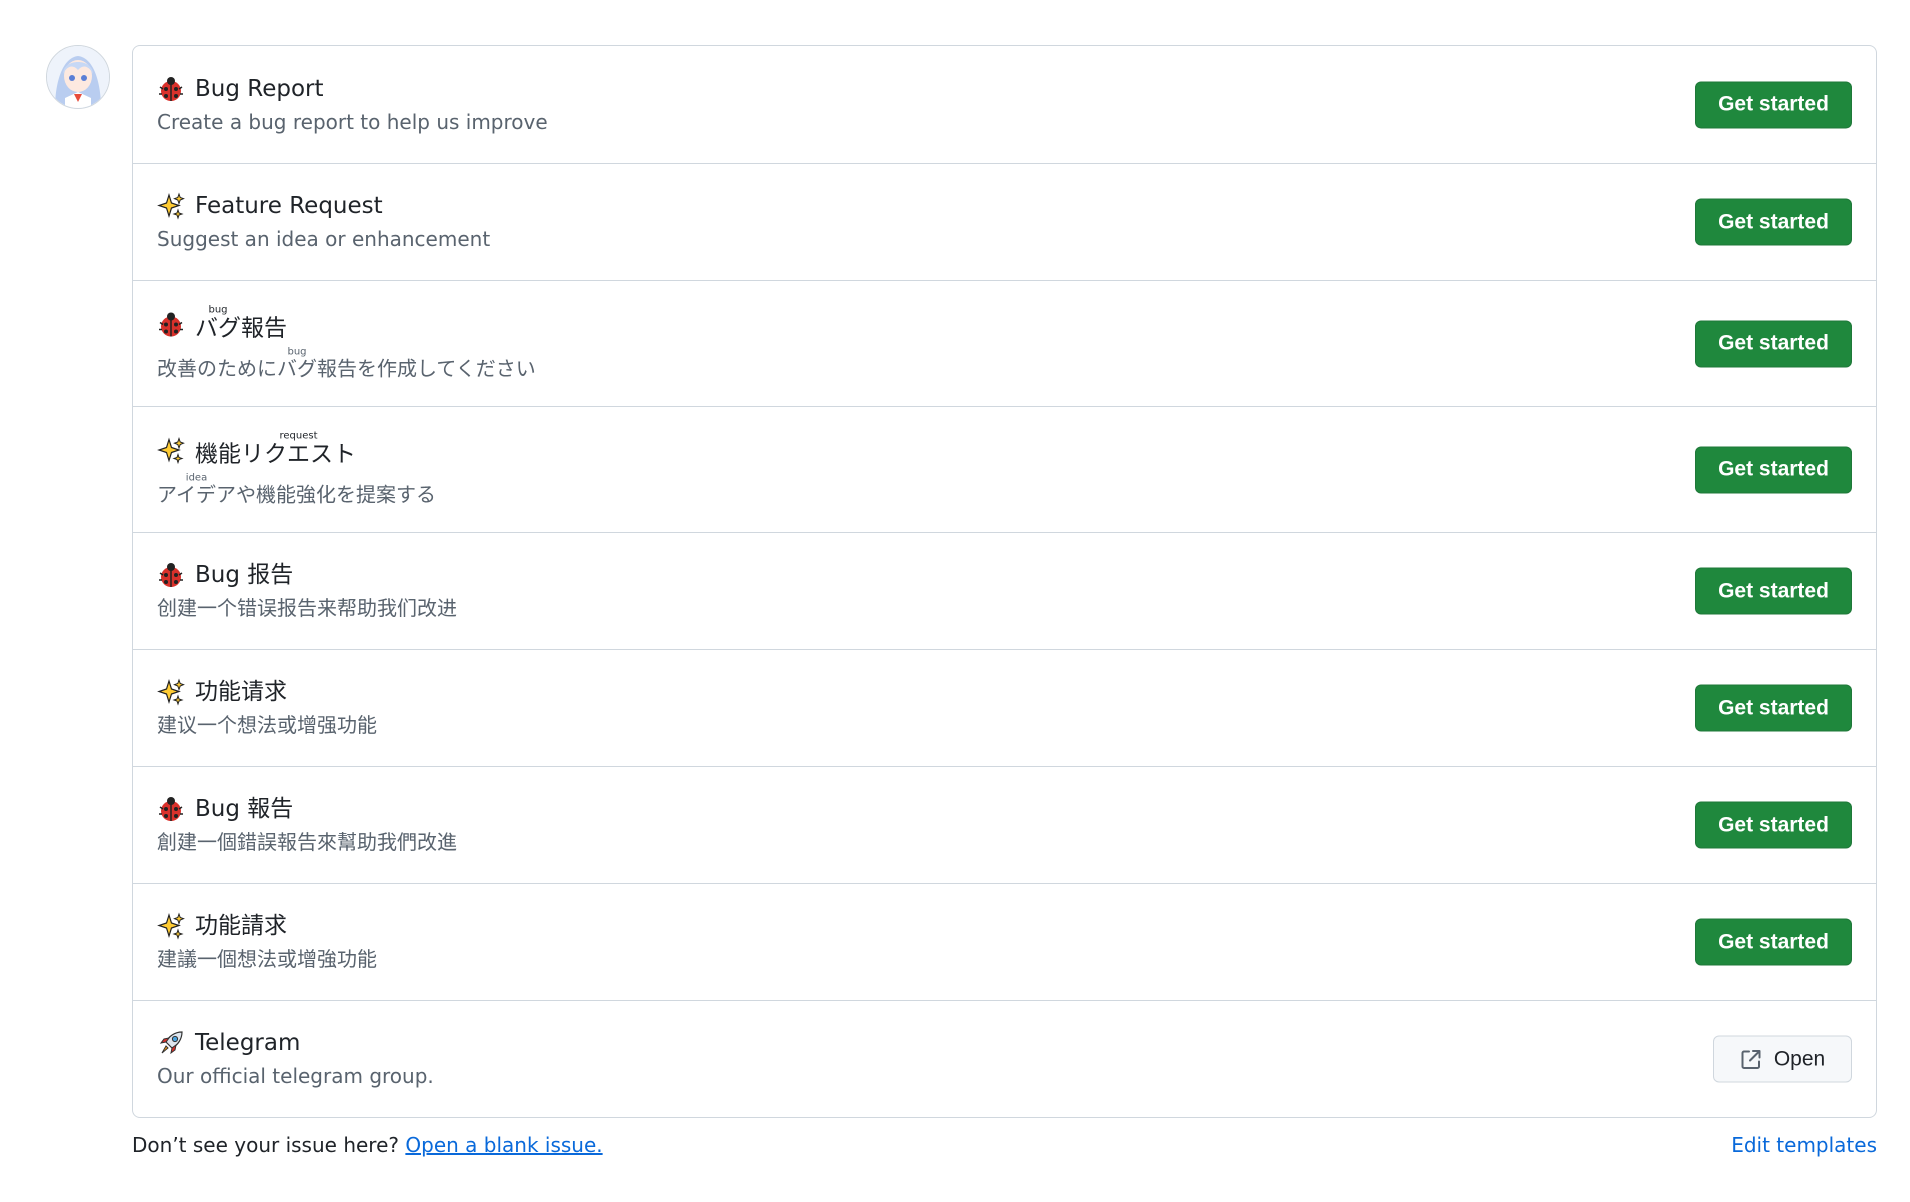  What do you see at coordinates (171, 1043) in the screenshot?
I see `rocket-icon` at bounding box center [171, 1043].